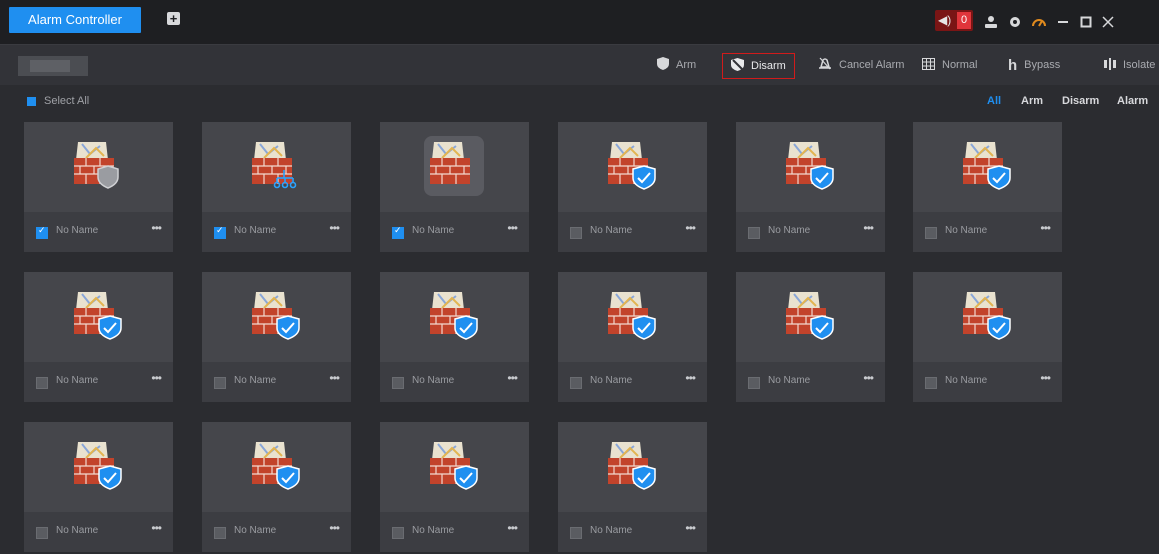  I want to click on user-icon, so click(991, 22).